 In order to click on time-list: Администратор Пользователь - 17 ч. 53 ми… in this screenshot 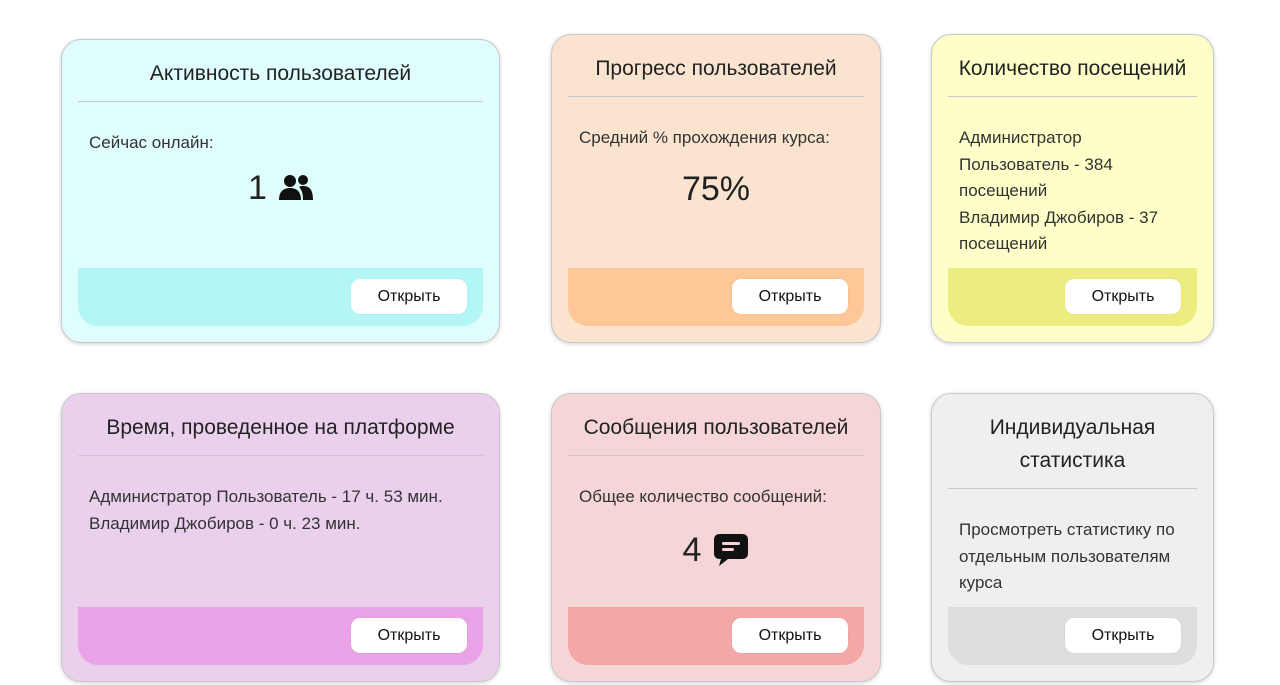, I will do `click(288, 510)`.